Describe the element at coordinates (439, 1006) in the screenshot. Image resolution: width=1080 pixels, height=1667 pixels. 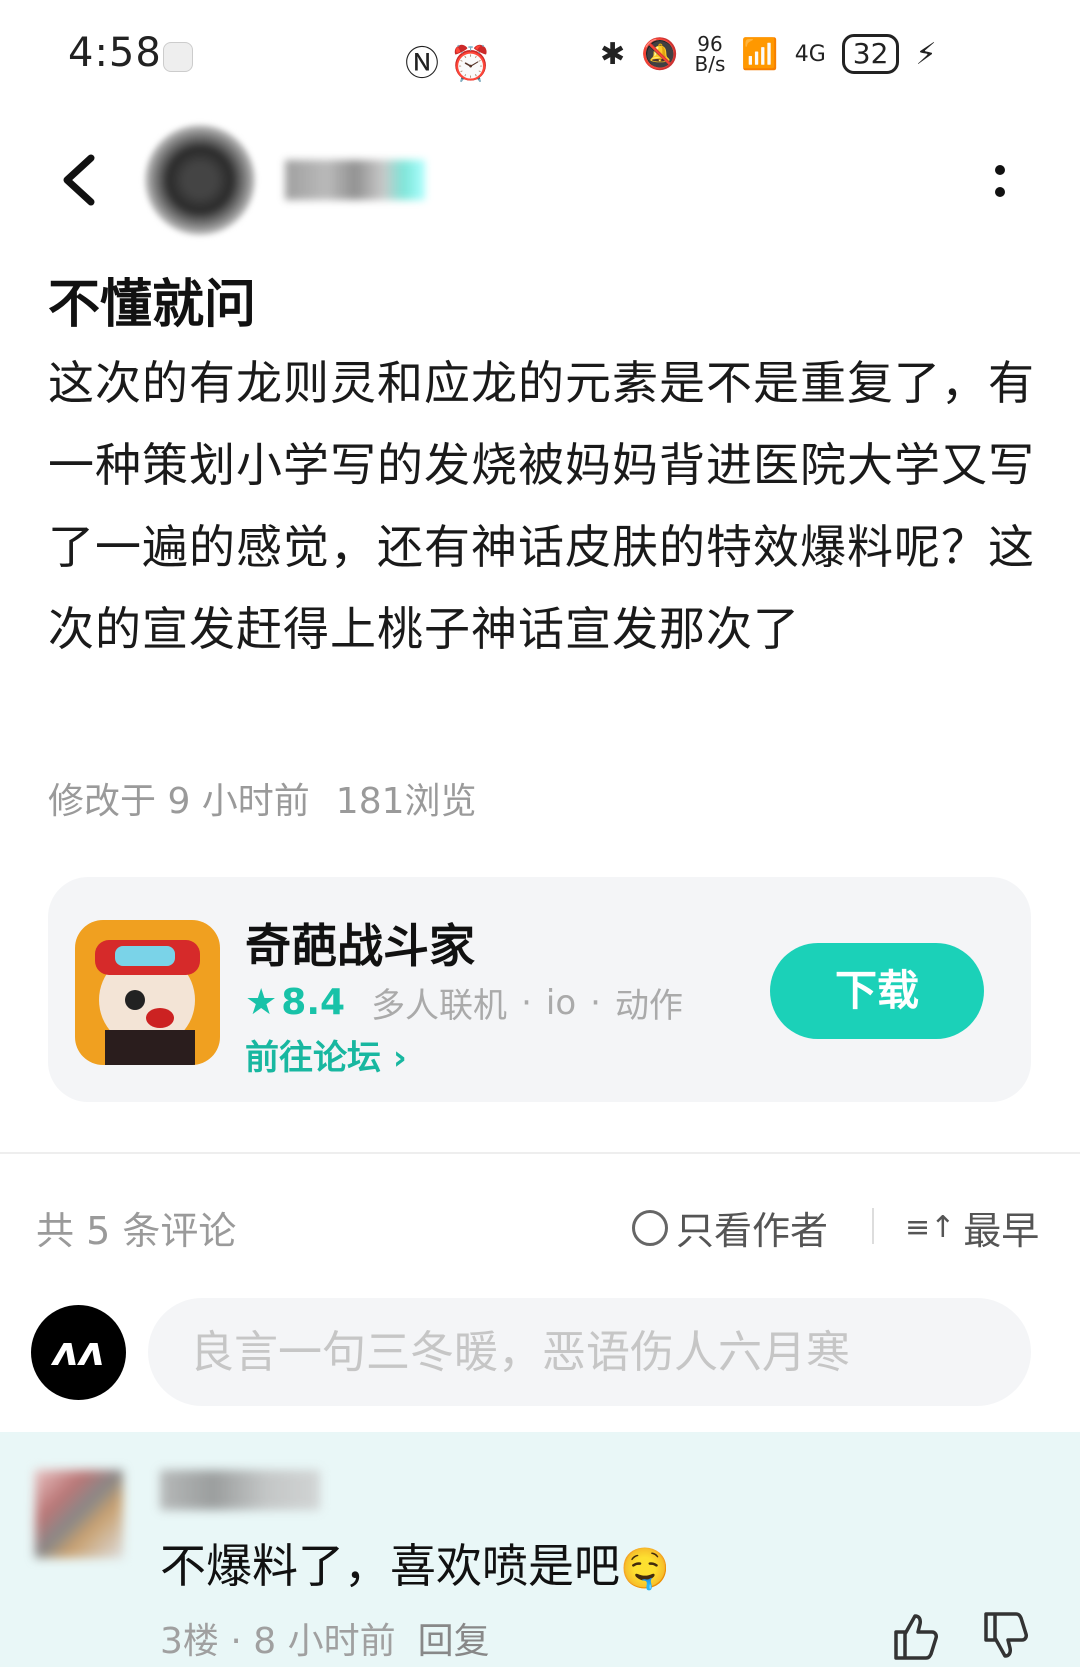
I see `game-tag: 多人联机` at that location.